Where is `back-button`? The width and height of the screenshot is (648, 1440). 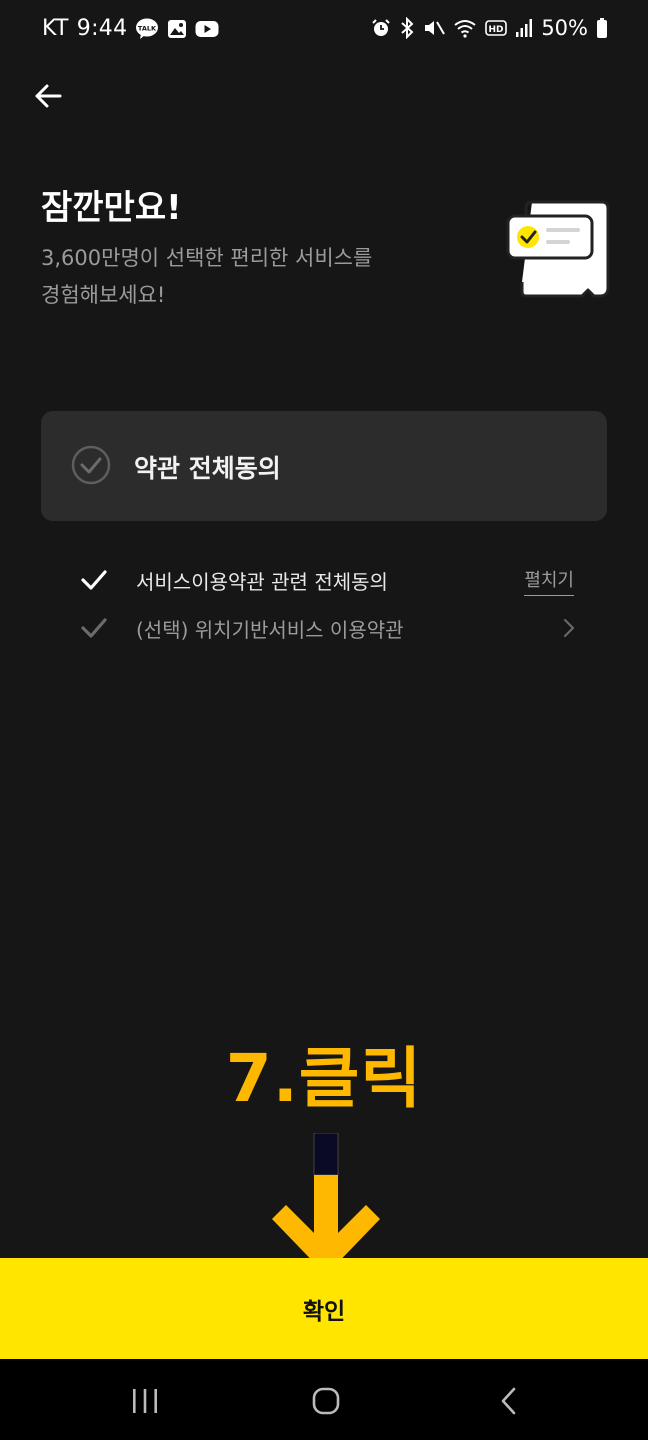
back-button is located at coordinates (48, 96).